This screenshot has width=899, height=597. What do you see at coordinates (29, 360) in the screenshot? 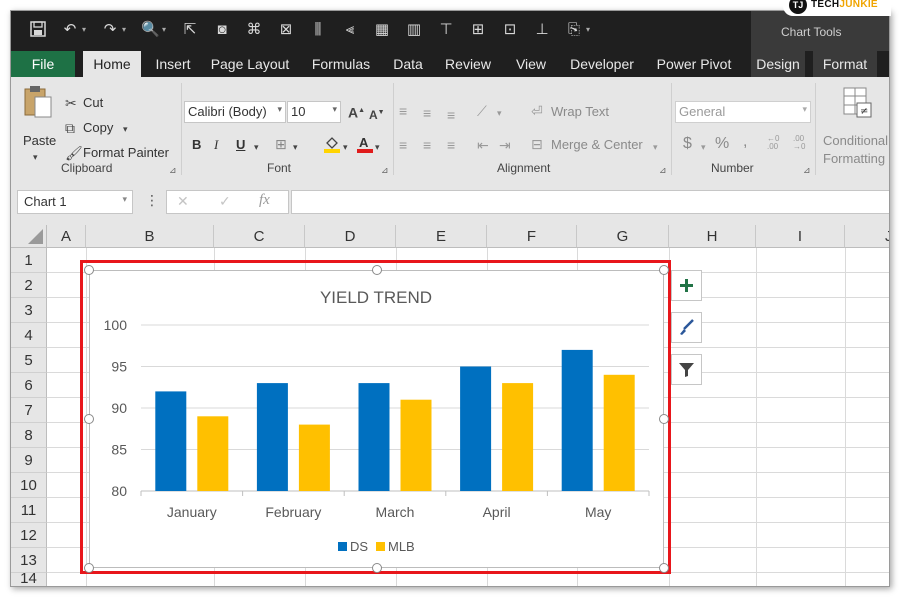
I see `row-header-5: 5` at bounding box center [29, 360].